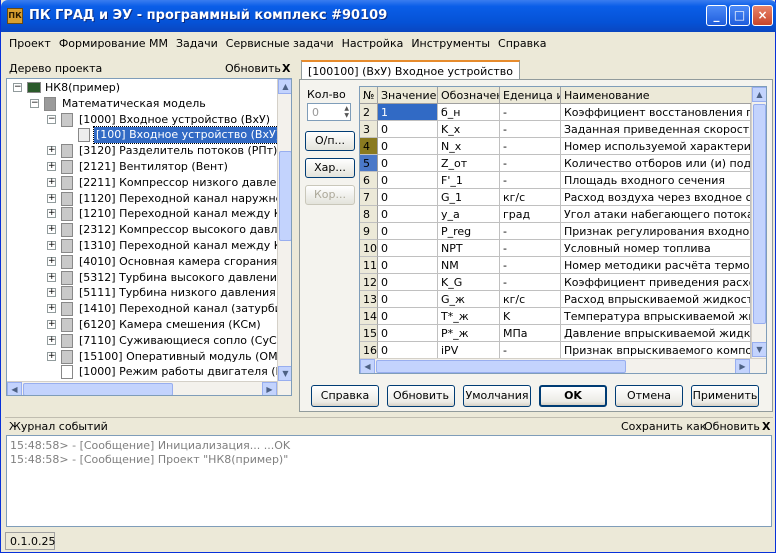 The image size is (776, 553). I want to click on name-cell: Номер используемой характеристик, so click(656, 146).